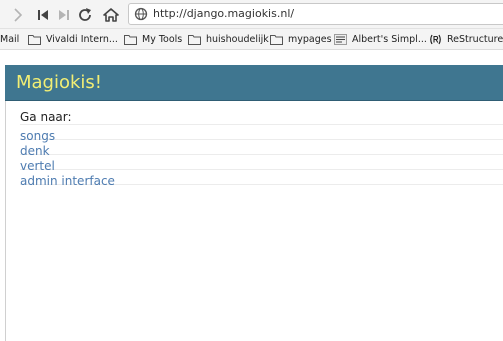 This screenshot has width=503, height=341. What do you see at coordinates (67, 181) in the screenshot?
I see `link-admin-interface: admin interface` at bounding box center [67, 181].